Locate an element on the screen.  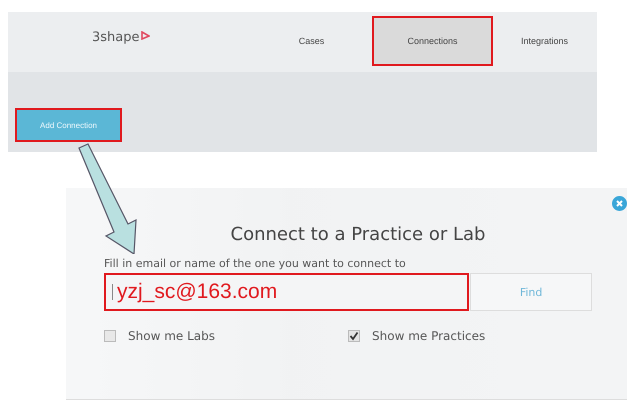
nav-tab: Integrations is located at coordinates (544, 41).